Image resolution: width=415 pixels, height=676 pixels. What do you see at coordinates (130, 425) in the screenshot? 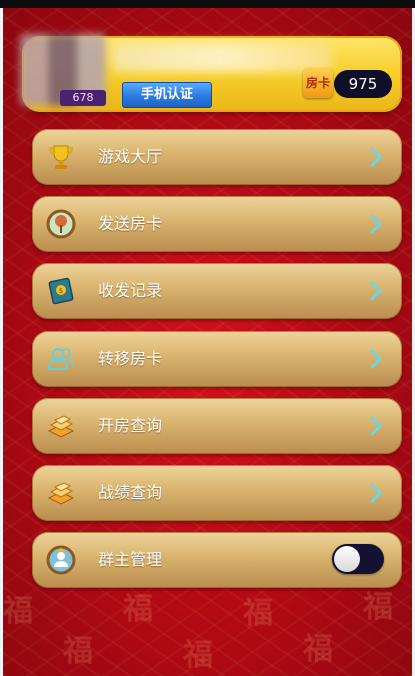
I see `menu-item-label: 开房查询` at bounding box center [130, 425].